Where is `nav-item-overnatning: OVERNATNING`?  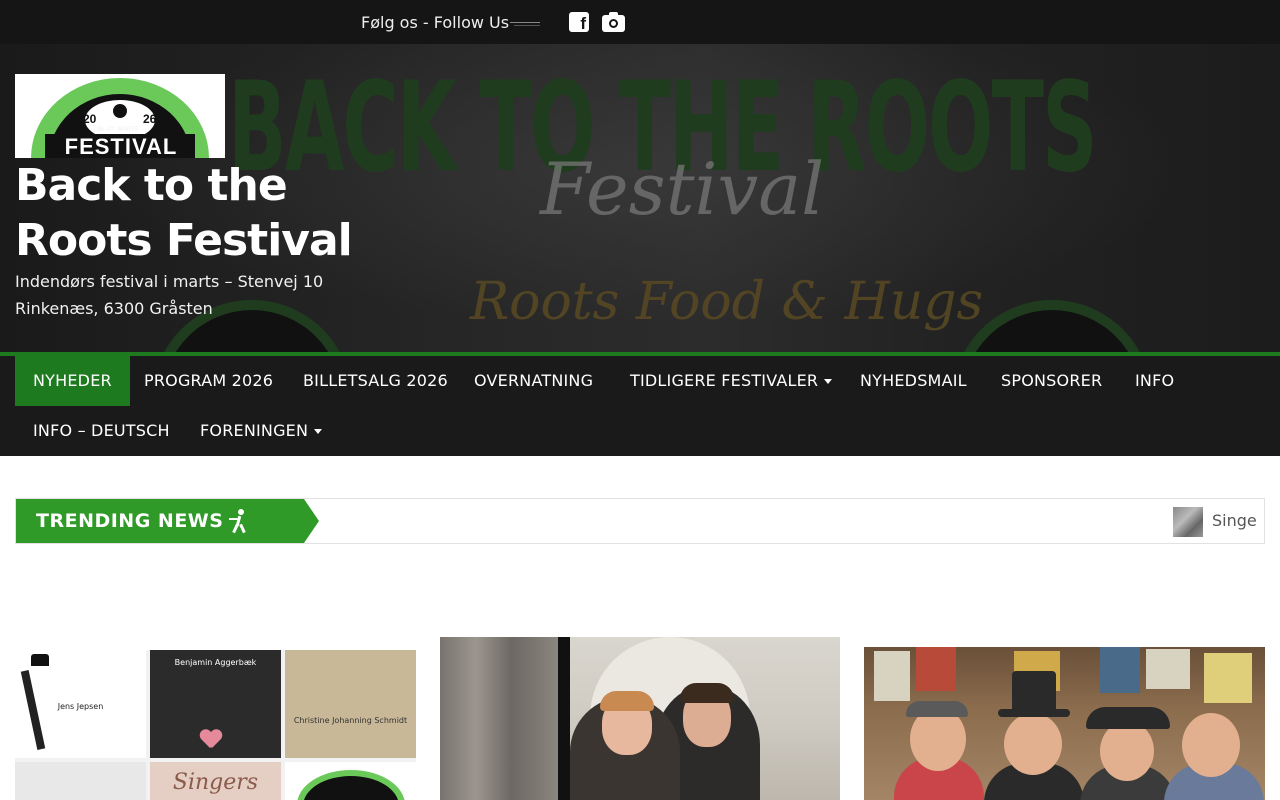 nav-item-overnatning: OVERNATNING is located at coordinates (533, 381).